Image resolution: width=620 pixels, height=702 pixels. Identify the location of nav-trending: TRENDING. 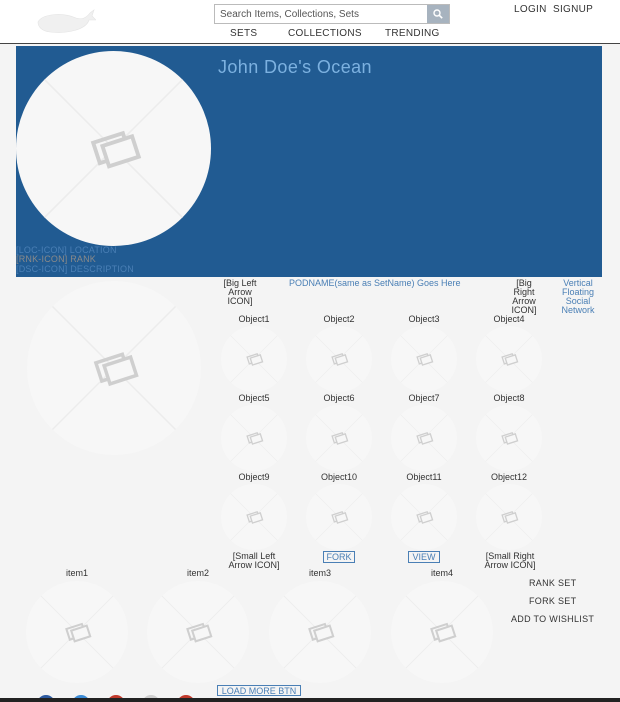
(412, 33).